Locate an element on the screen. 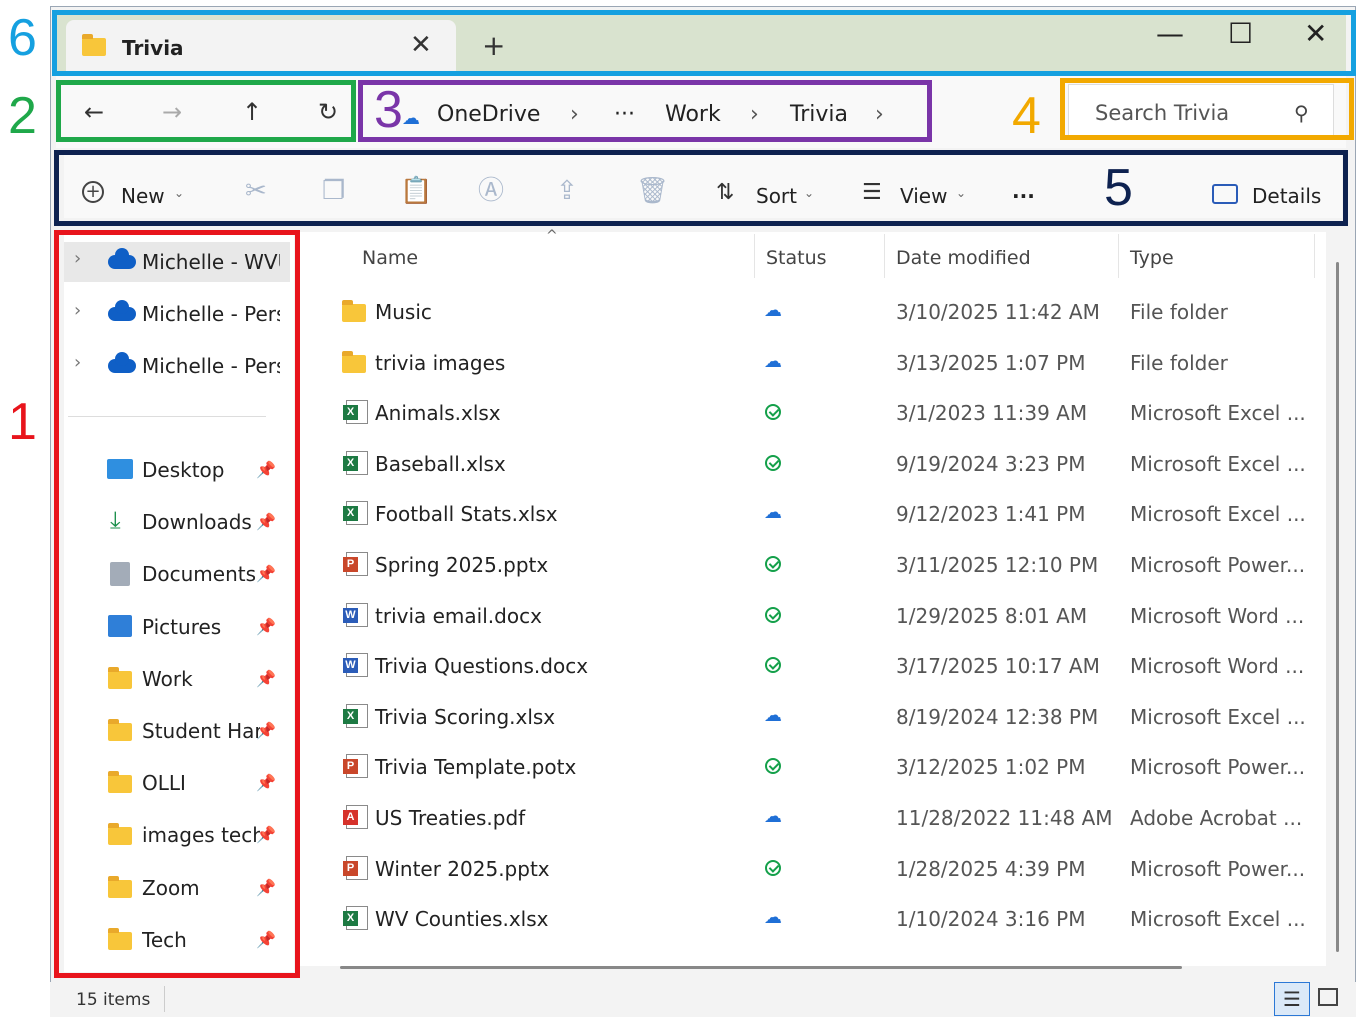 This screenshot has width=1360, height=1017. details-view-toggle: ☰ is located at coordinates (1292, 999).